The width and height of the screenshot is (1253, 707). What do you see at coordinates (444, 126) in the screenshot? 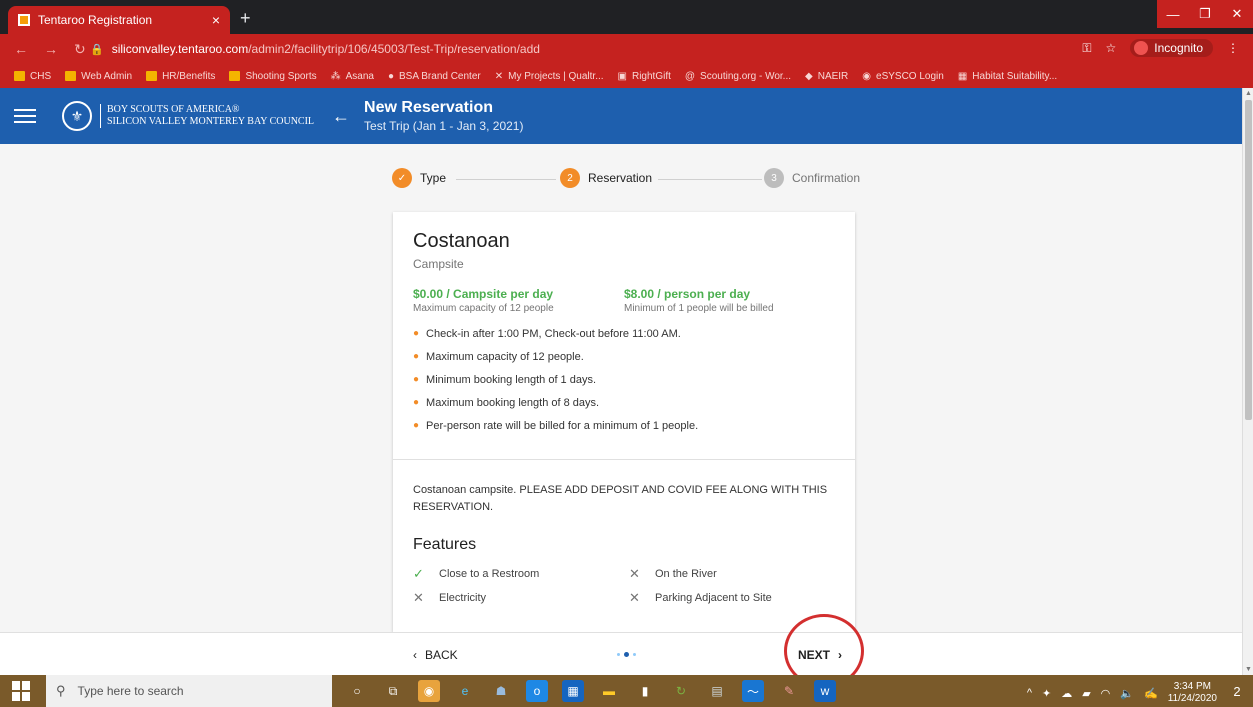
I see `trip-subtitle: Test Trip (Jan 1 - Jan 3, 2021)` at bounding box center [444, 126].